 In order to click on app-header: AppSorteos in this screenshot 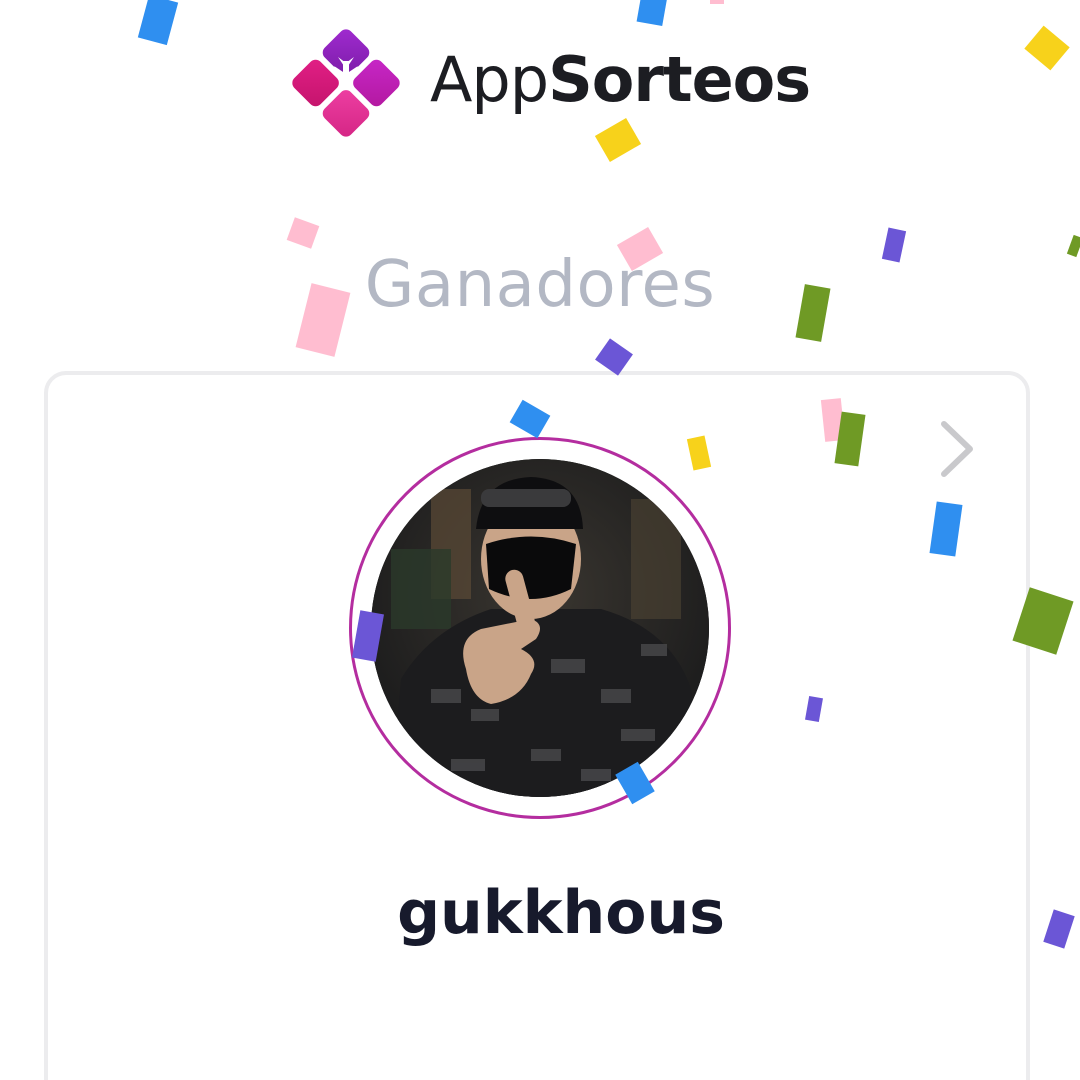, I will do `click(548, 83)`.